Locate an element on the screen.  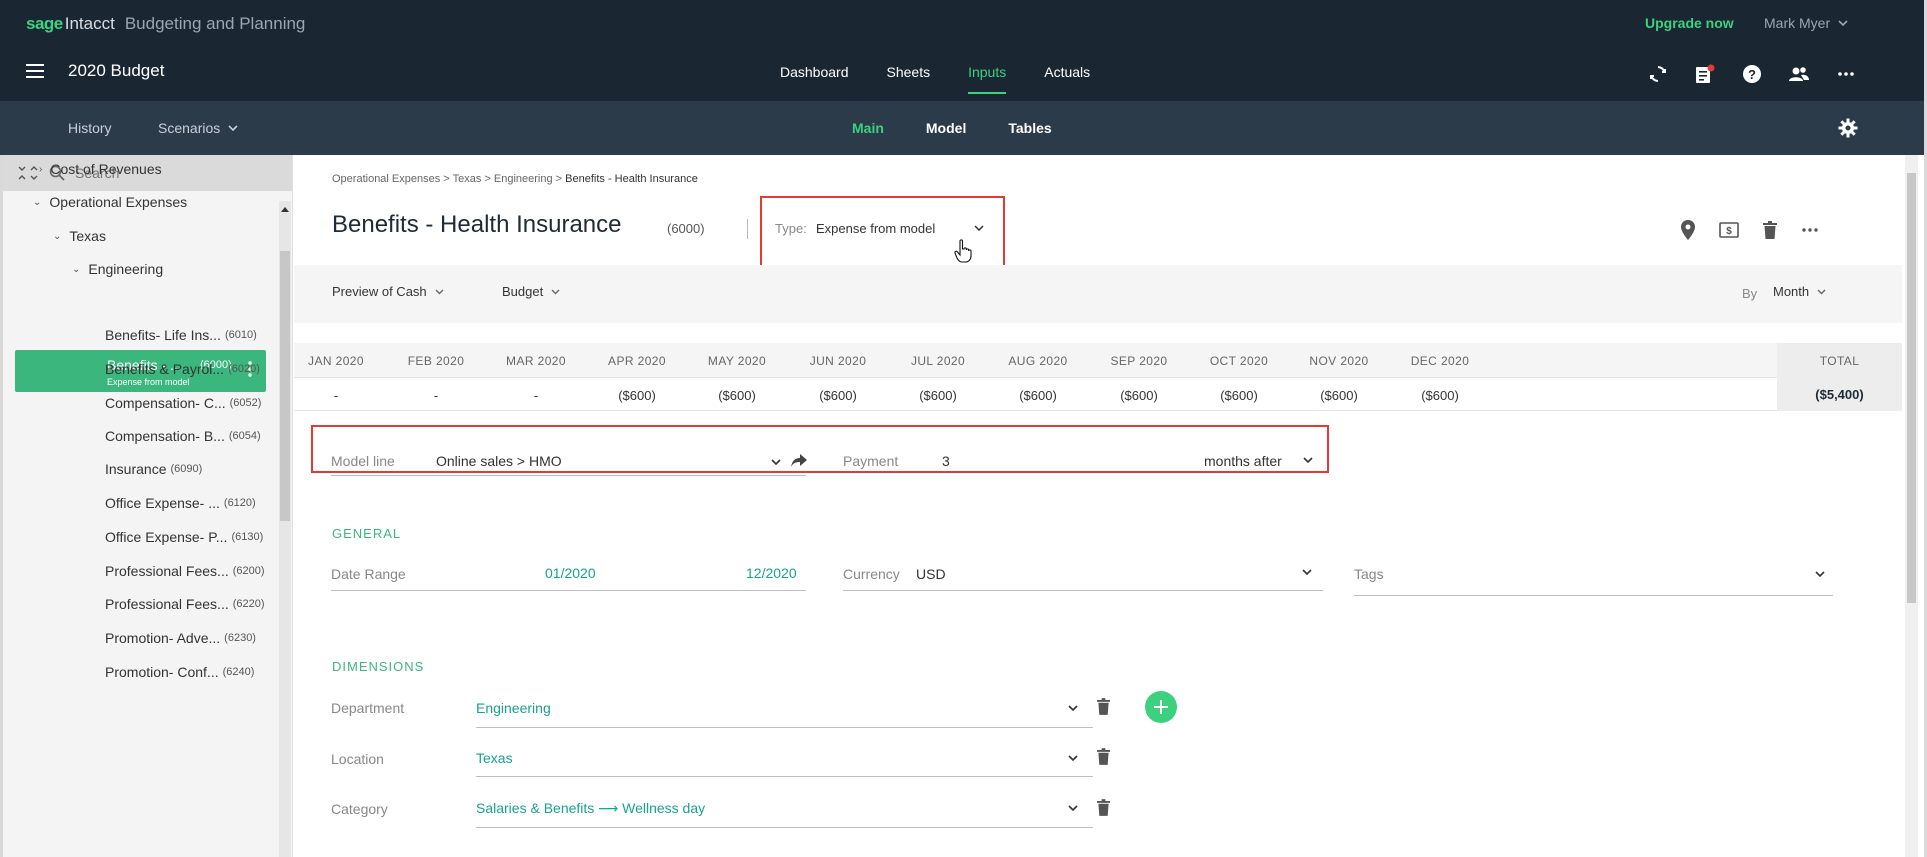
payment-input: 3 is located at coordinates (946, 461).